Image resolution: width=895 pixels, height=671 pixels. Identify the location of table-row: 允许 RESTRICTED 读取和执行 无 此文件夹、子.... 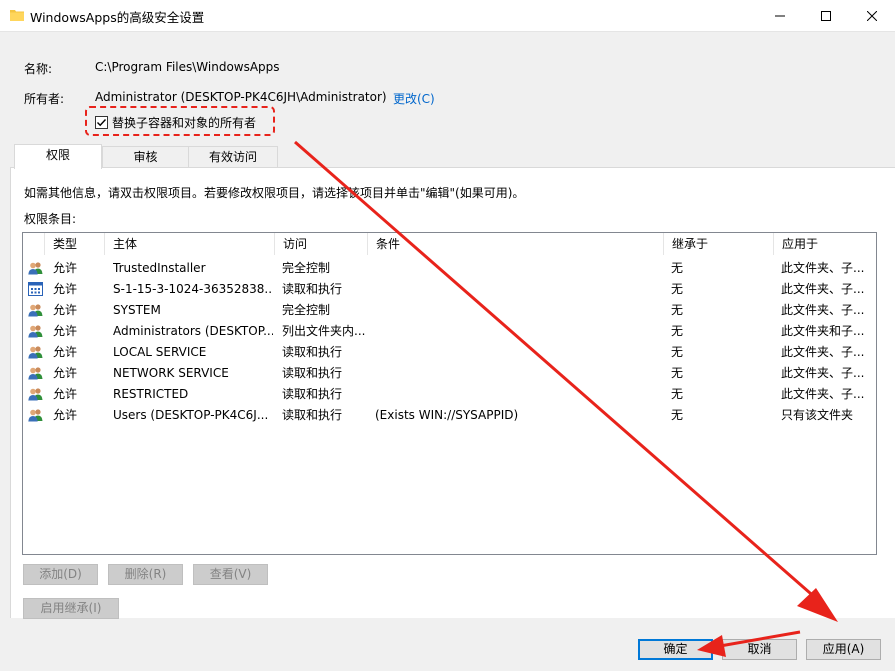
(449, 394).